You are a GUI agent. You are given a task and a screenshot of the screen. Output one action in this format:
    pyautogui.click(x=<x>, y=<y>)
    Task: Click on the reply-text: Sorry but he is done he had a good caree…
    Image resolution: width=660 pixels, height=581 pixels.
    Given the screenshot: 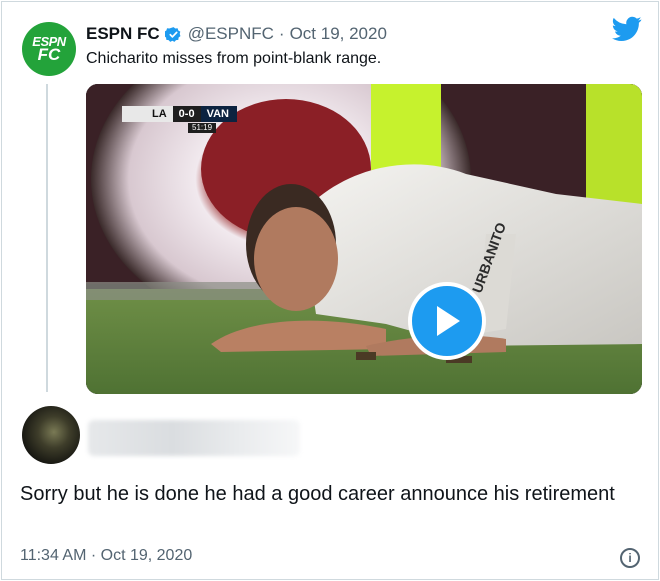 What is the action you would take?
    pyautogui.click(x=317, y=494)
    